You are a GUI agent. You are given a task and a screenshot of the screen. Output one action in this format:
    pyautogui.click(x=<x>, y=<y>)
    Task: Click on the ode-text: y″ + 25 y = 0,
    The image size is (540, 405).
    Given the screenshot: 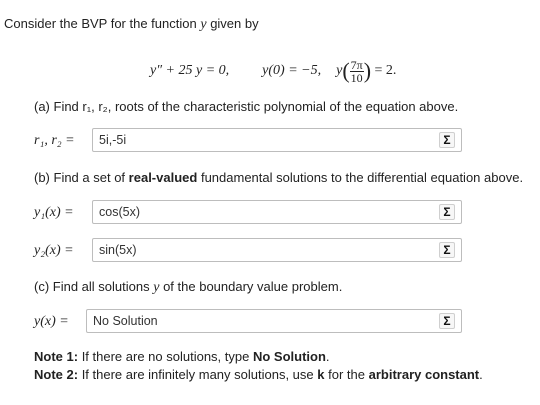 What is the action you would take?
    pyautogui.click(x=190, y=71)
    